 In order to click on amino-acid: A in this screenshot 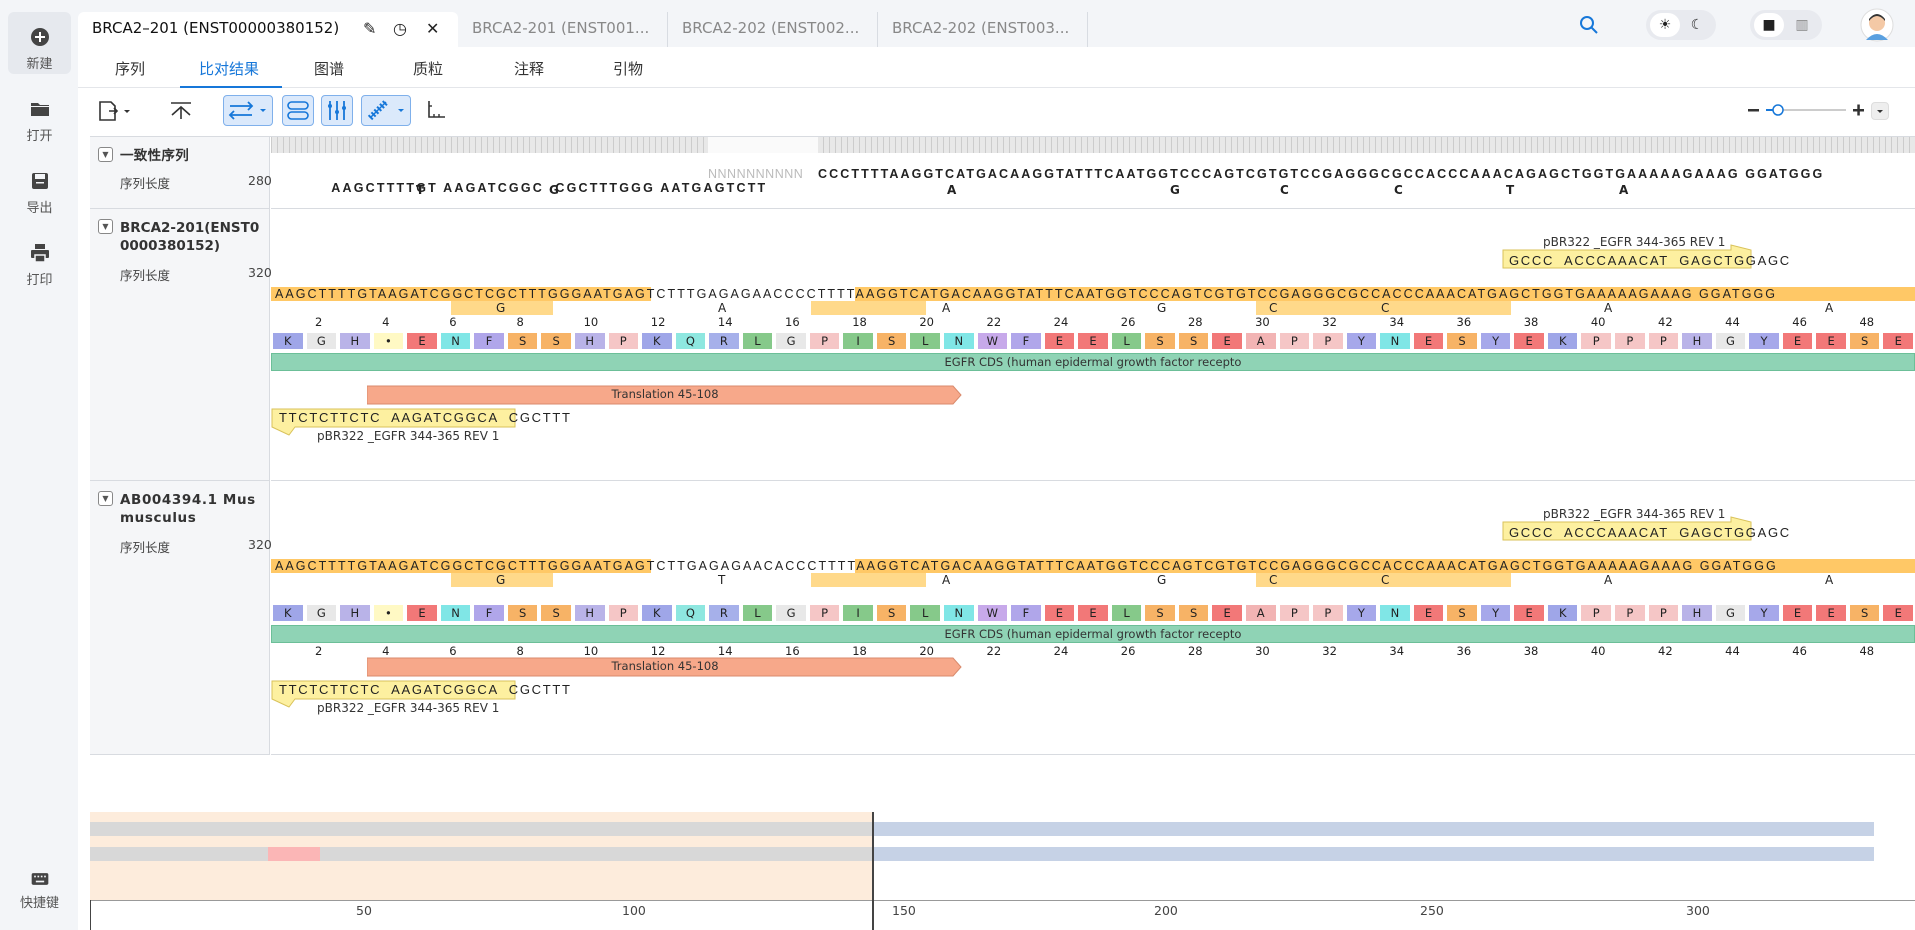, I will do `click(1260, 613)`.